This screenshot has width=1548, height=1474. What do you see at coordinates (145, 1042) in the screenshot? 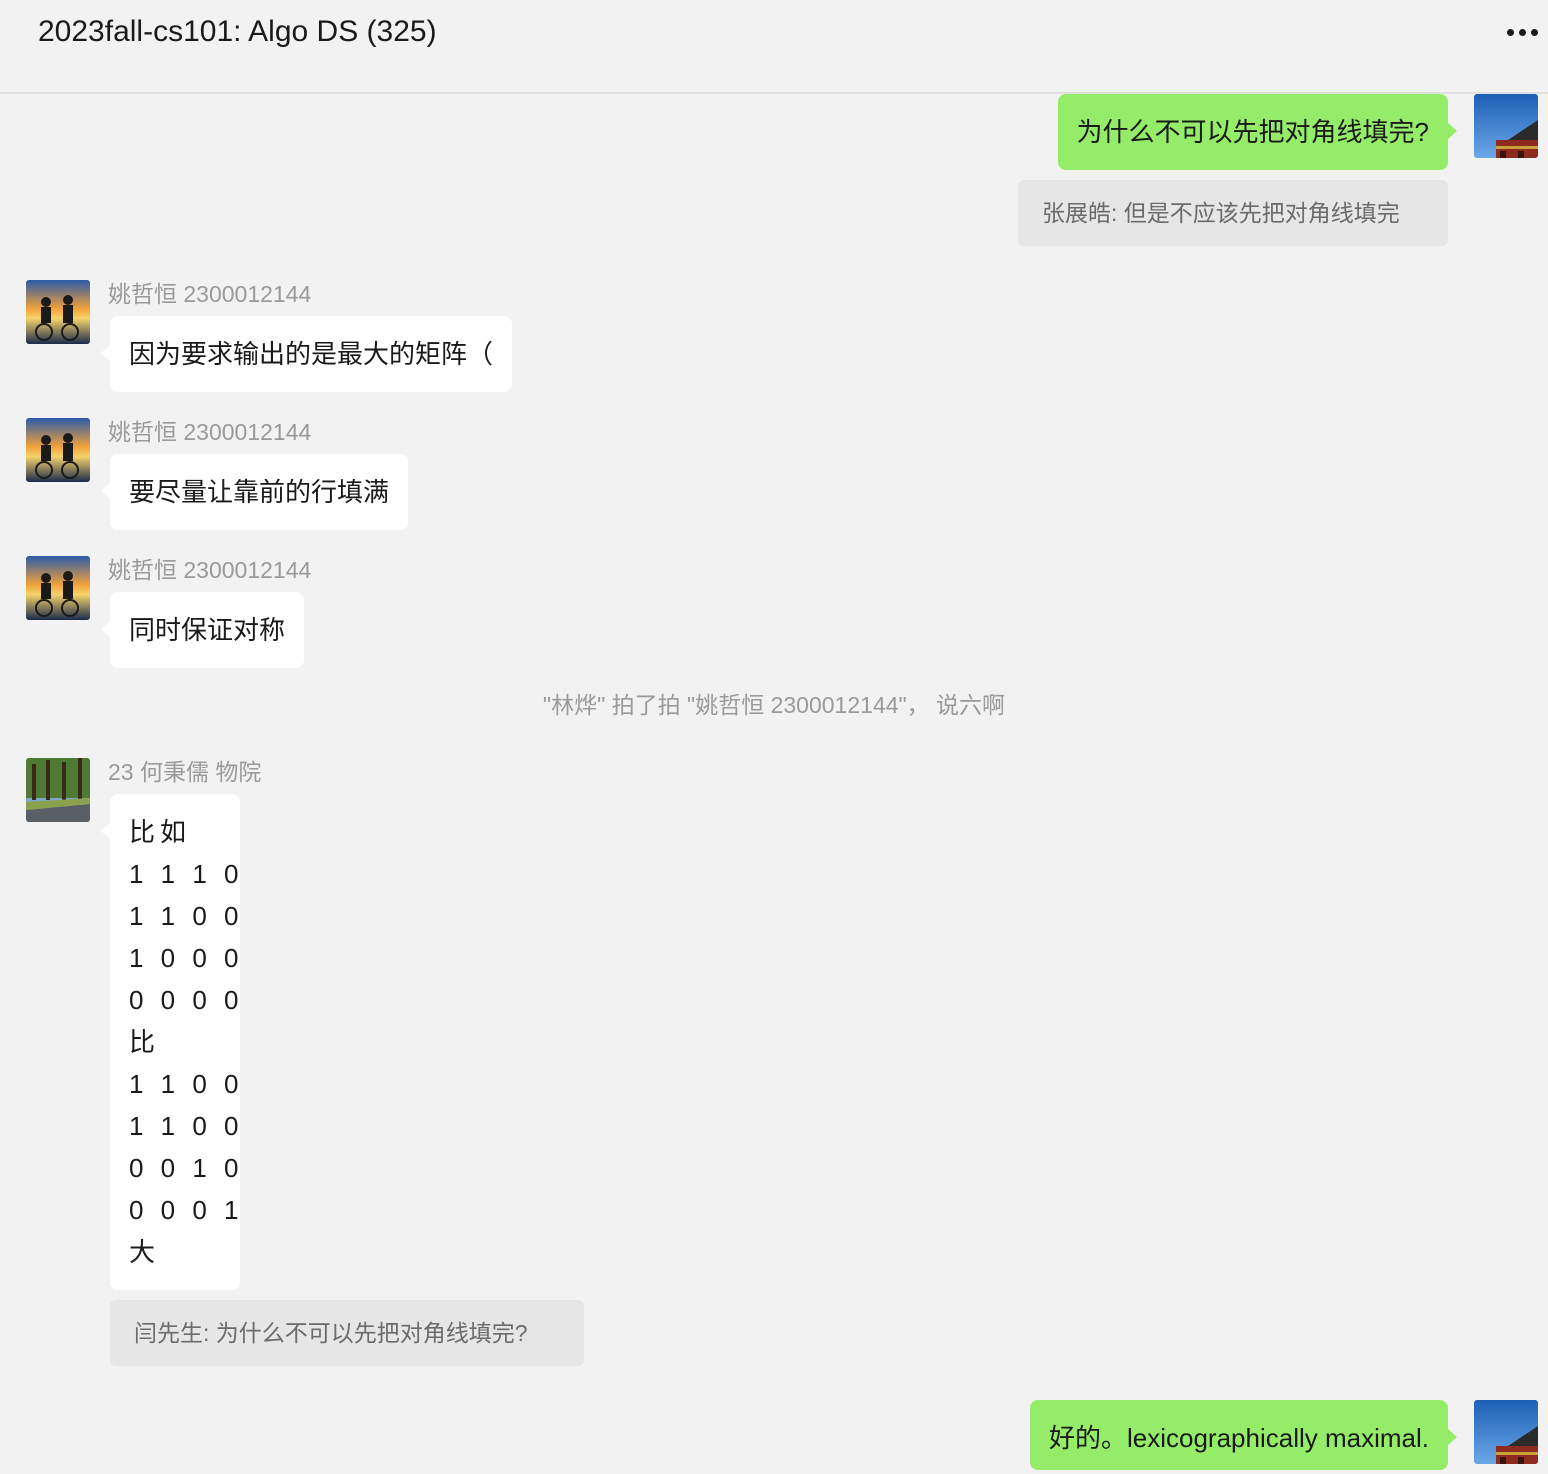
I see `message-line: 比` at bounding box center [145, 1042].